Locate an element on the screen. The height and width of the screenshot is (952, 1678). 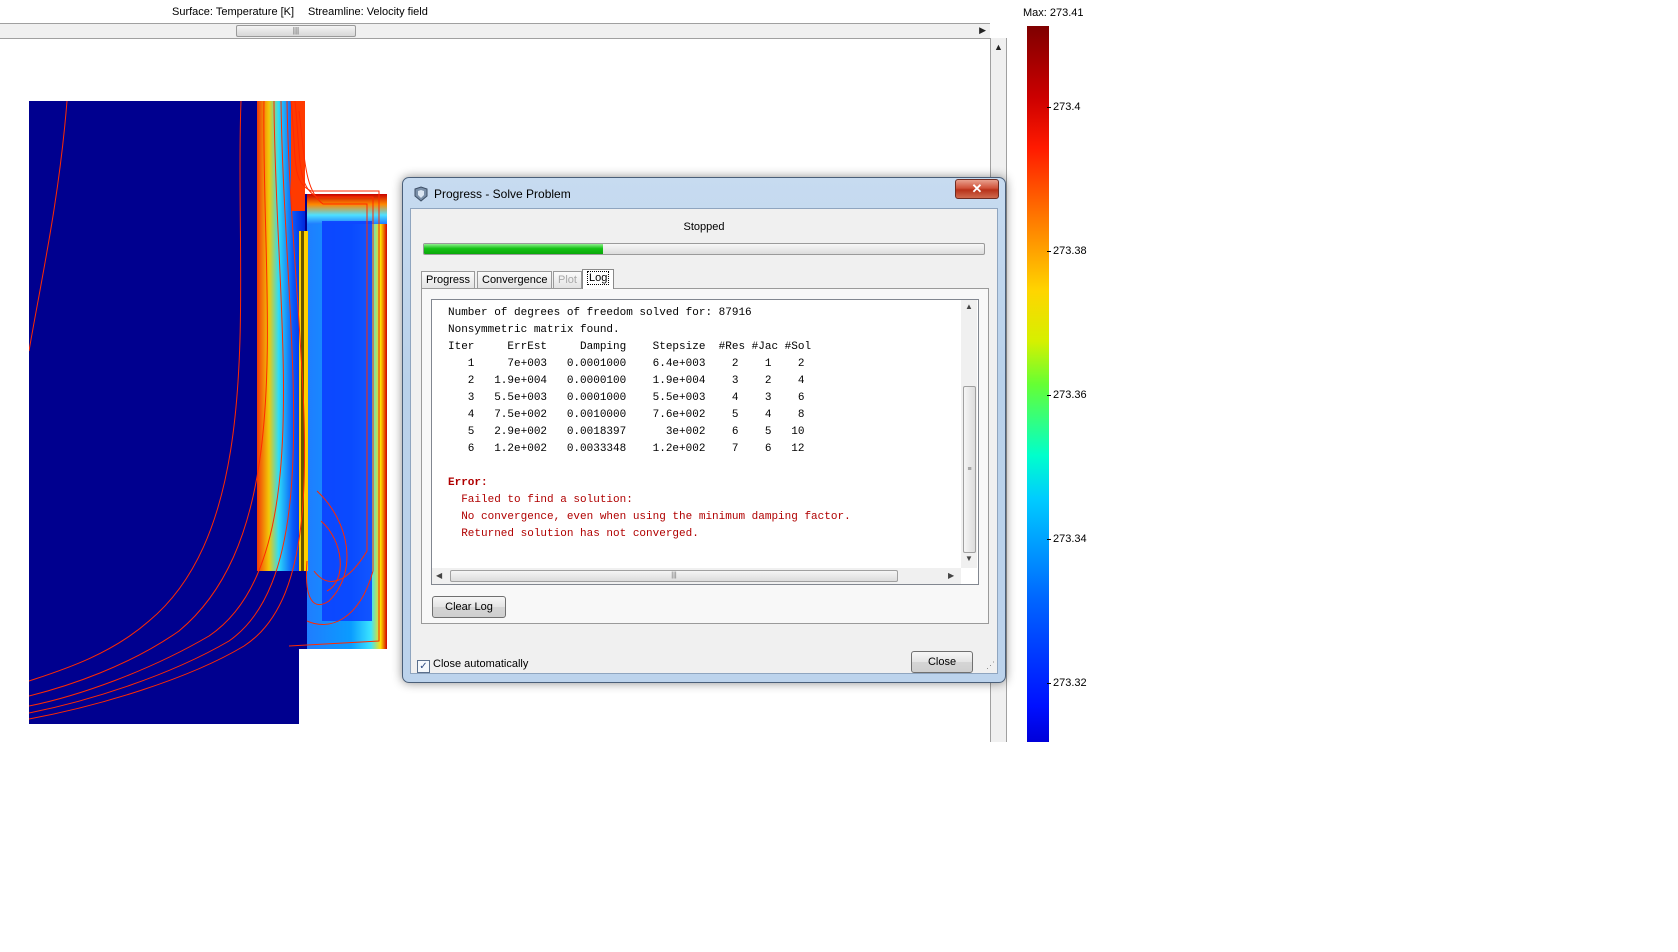
log-vscroll-thumb: ≡ is located at coordinates (969, 469).